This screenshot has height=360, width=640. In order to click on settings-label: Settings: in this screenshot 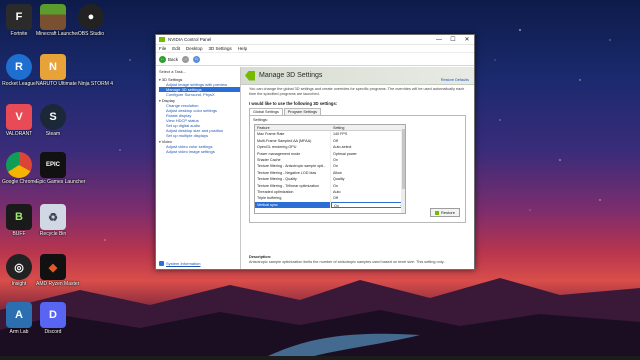, I will do `click(260, 120)`.